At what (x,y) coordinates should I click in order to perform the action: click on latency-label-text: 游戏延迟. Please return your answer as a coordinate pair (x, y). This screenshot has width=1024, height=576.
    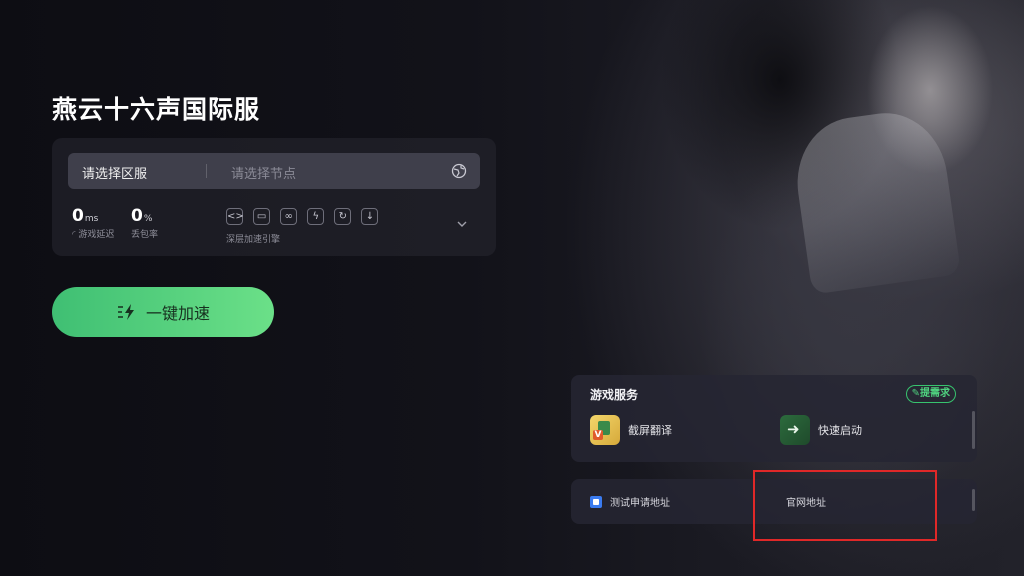
    Looking at the image, I should click on (96, 235).